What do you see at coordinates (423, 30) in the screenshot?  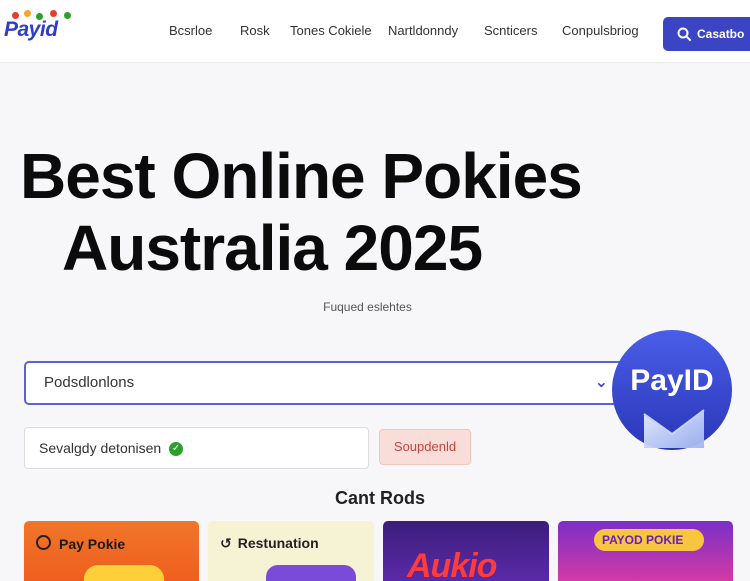 I see `nav-item-4: Nartldonndy` at bounding box center [423, 30].